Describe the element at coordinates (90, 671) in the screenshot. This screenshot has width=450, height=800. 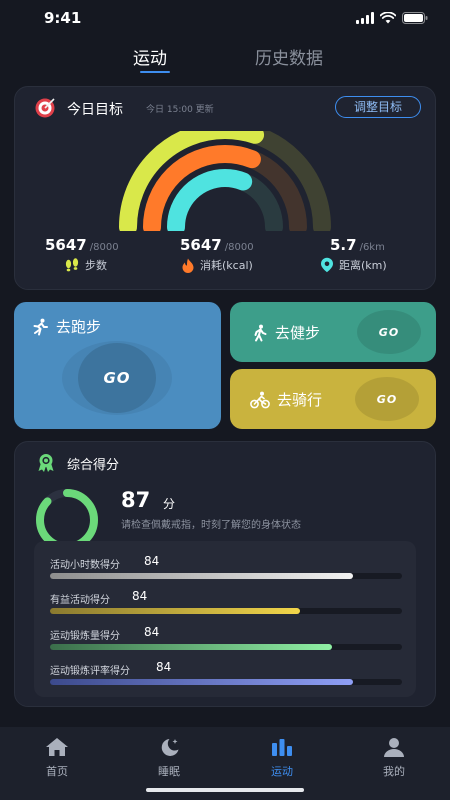
I see `score-bar-label: 运动锻炼评率得分` at that location.